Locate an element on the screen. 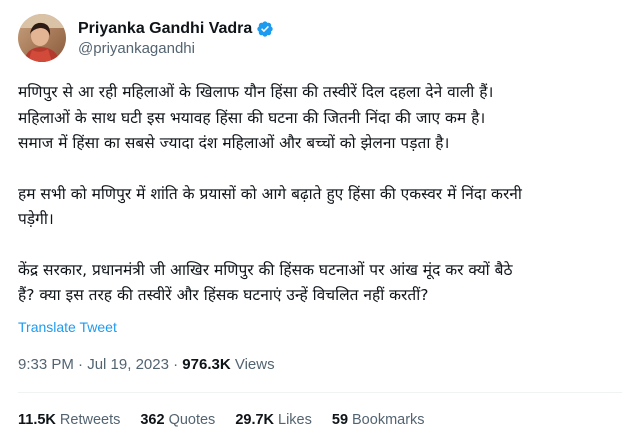  quotes-stat: 362 Quotes is located at coordinates (177, 420).